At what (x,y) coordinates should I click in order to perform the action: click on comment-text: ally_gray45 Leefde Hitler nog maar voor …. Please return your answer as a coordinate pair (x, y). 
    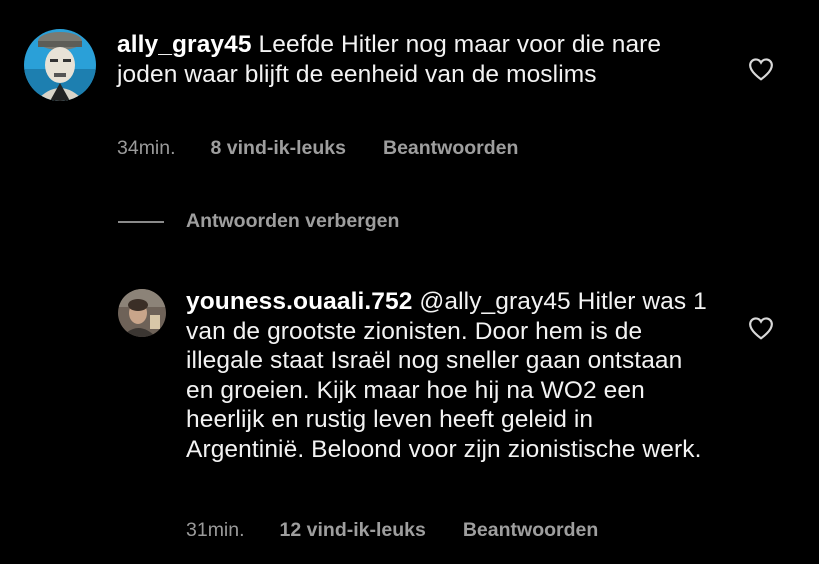
    Looking at the image, I should click on (412, 59).